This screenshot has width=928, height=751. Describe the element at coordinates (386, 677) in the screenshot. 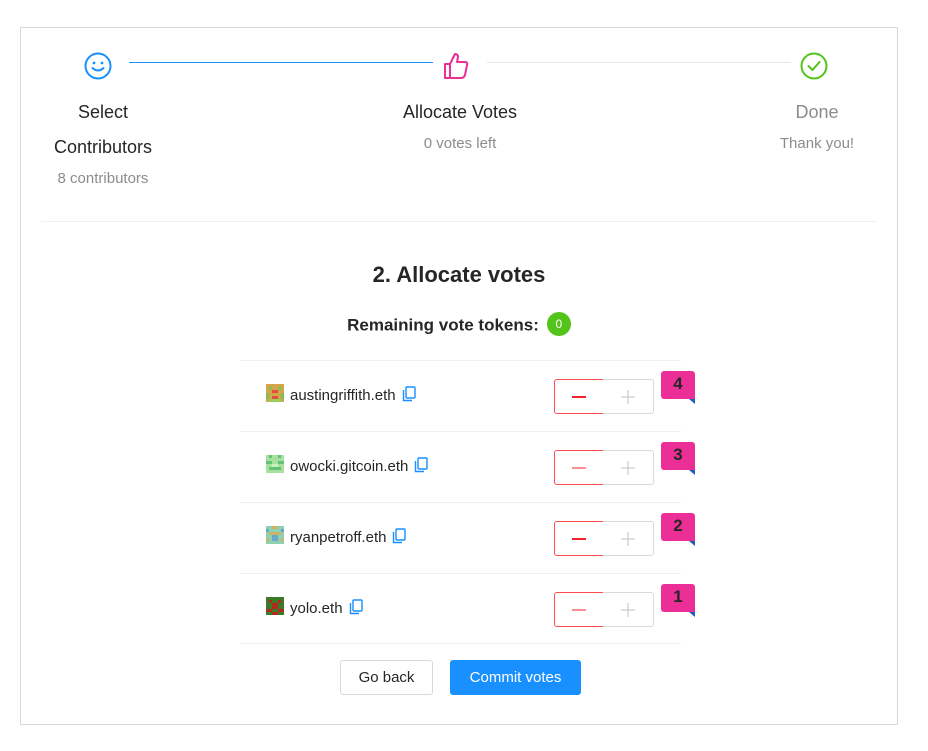

I see `go-back-button: Go back` at that location.